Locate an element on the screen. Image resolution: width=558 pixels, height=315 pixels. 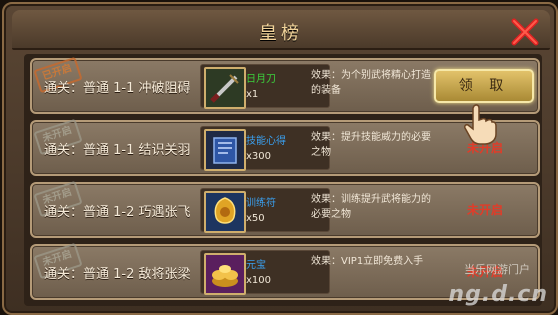
skill-book-icon is located at coordinates (225, 150).